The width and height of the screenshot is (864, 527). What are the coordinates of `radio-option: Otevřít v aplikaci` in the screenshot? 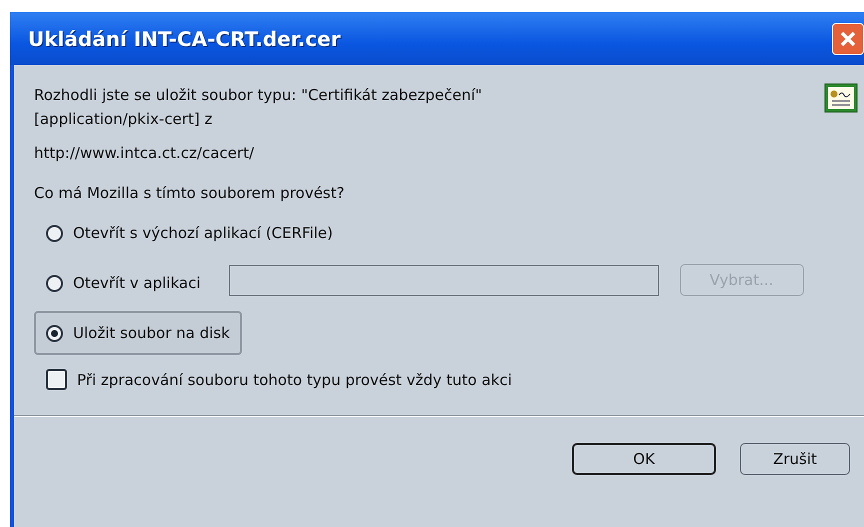 It's located at (123, 283).